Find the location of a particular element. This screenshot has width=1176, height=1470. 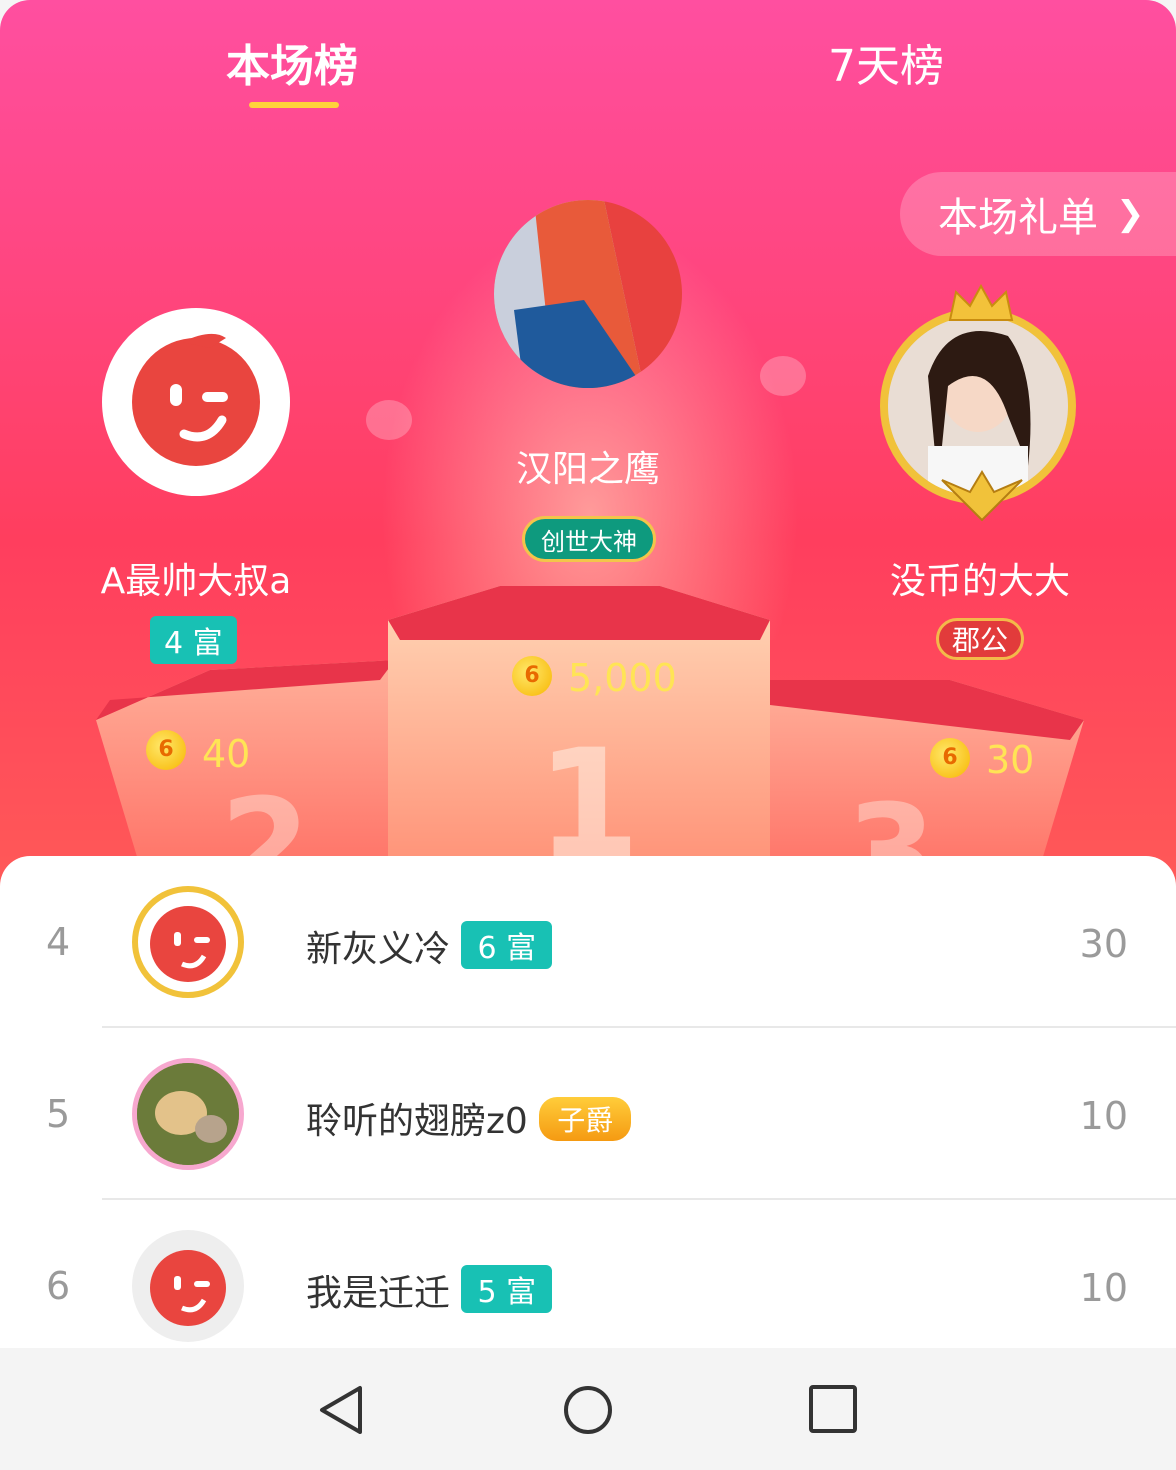

tab-indicator is located at coordinates (294, 105).